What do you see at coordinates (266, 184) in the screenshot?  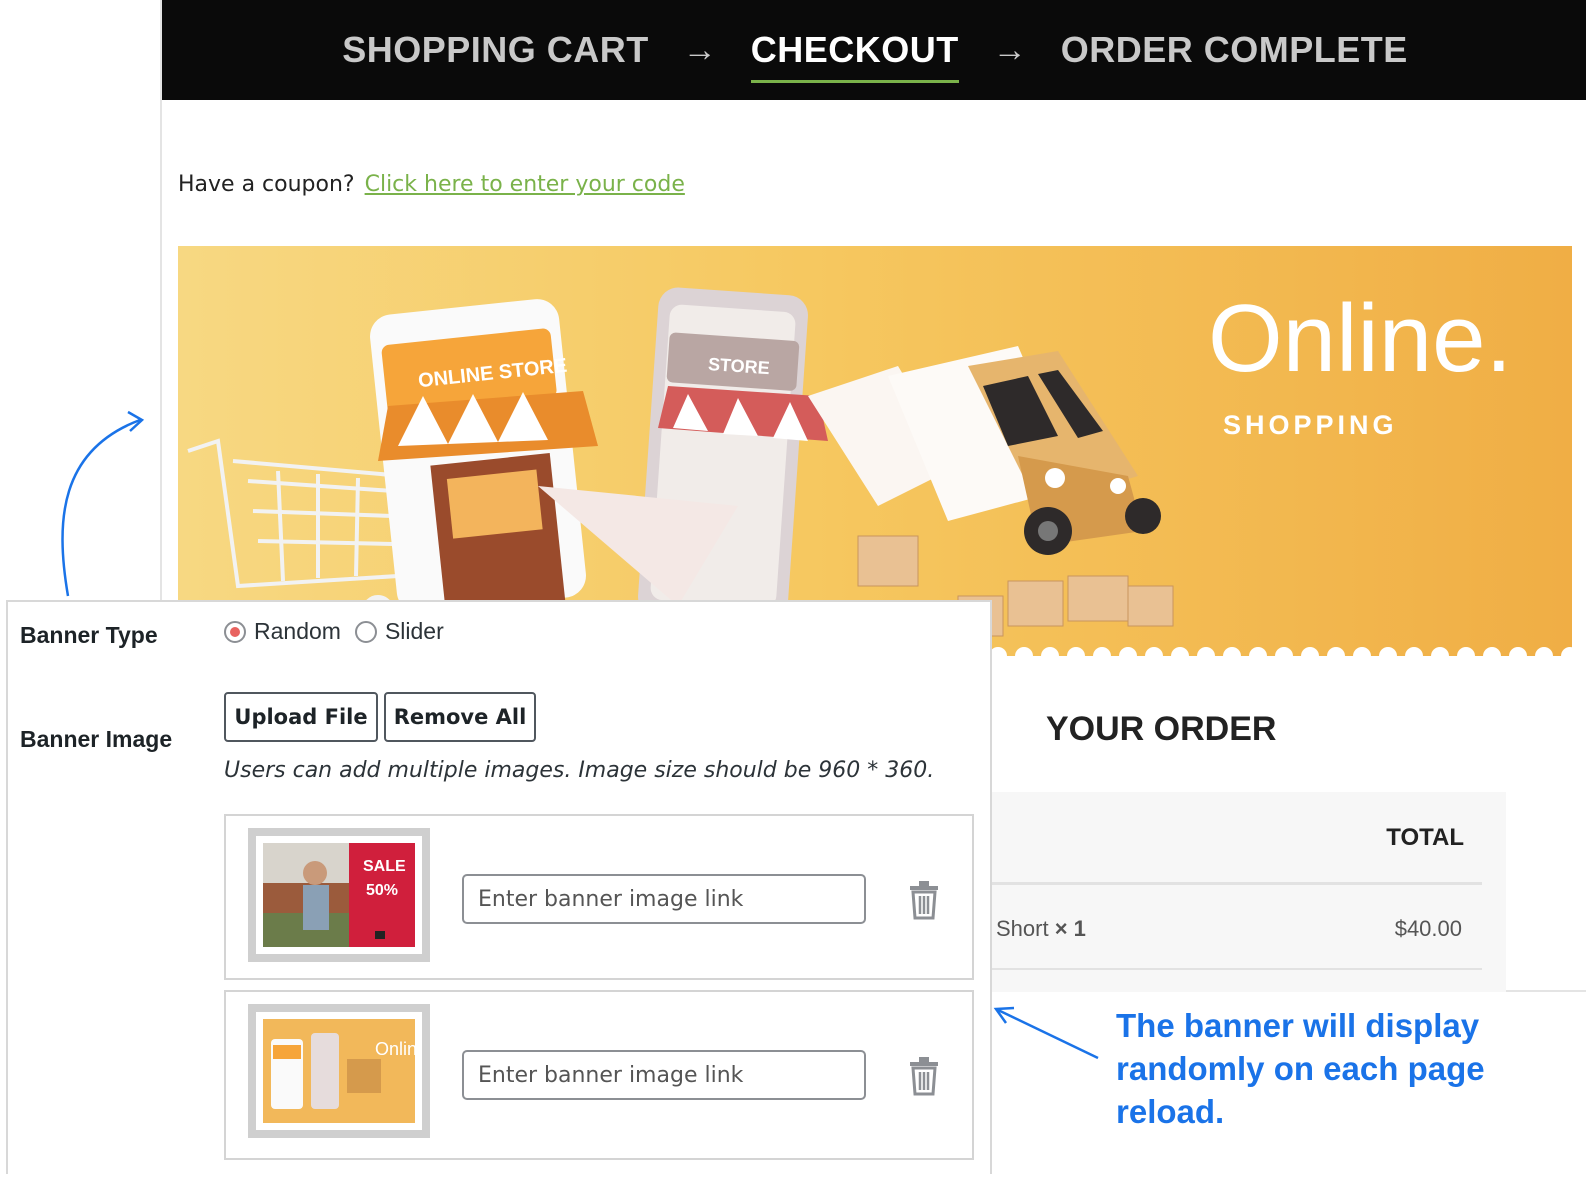 I see `coupon-prompt: Have a coupon?` at bounding box center [266, 184].